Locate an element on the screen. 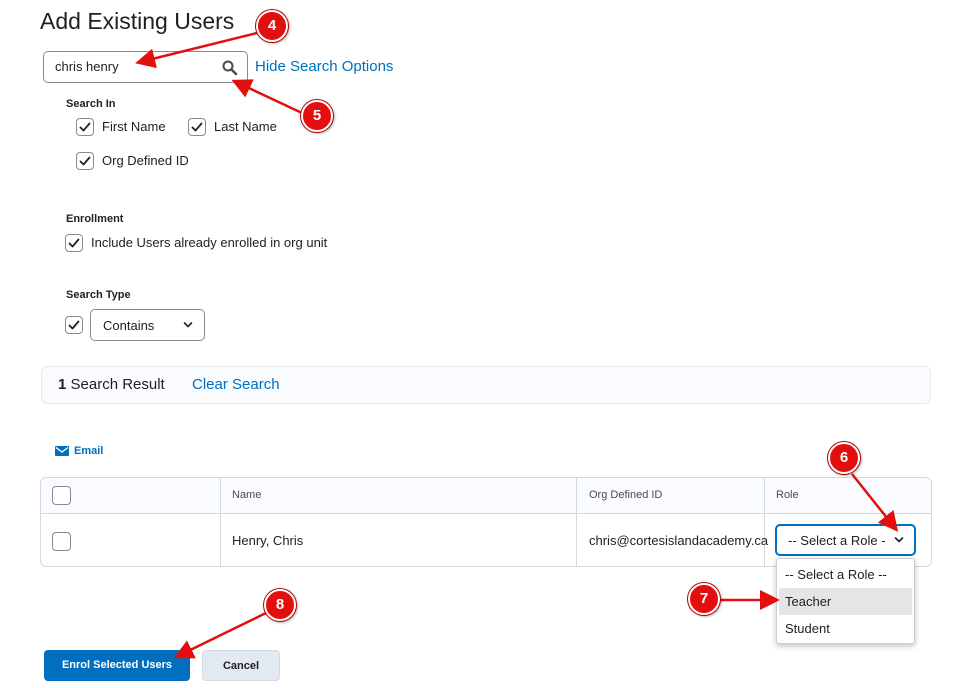 This screenshot has width=970, height=688. user-name: Henry, Chris is located at coordinates (268, 540).